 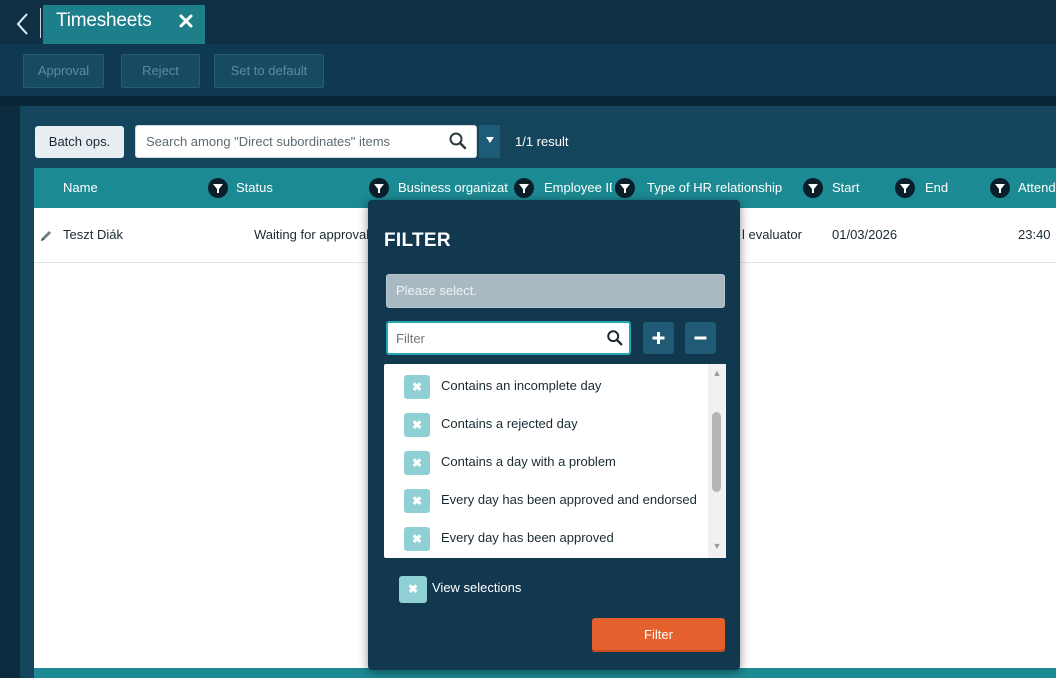 I want to click on list-item: ✖ Contains a rejected day, so click(x=546, y=424).